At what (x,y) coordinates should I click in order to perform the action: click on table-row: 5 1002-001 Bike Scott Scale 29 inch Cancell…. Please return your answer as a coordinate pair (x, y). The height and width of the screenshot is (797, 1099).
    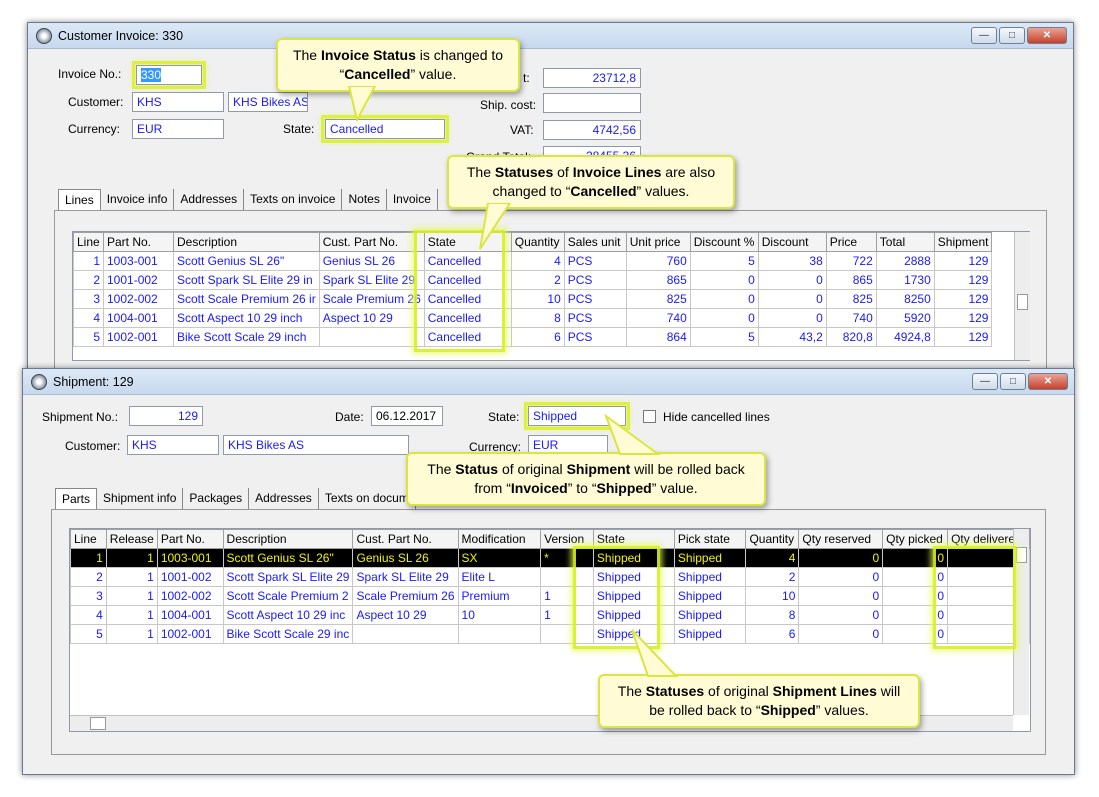
    Looking at the image, I should click on (533, 337).